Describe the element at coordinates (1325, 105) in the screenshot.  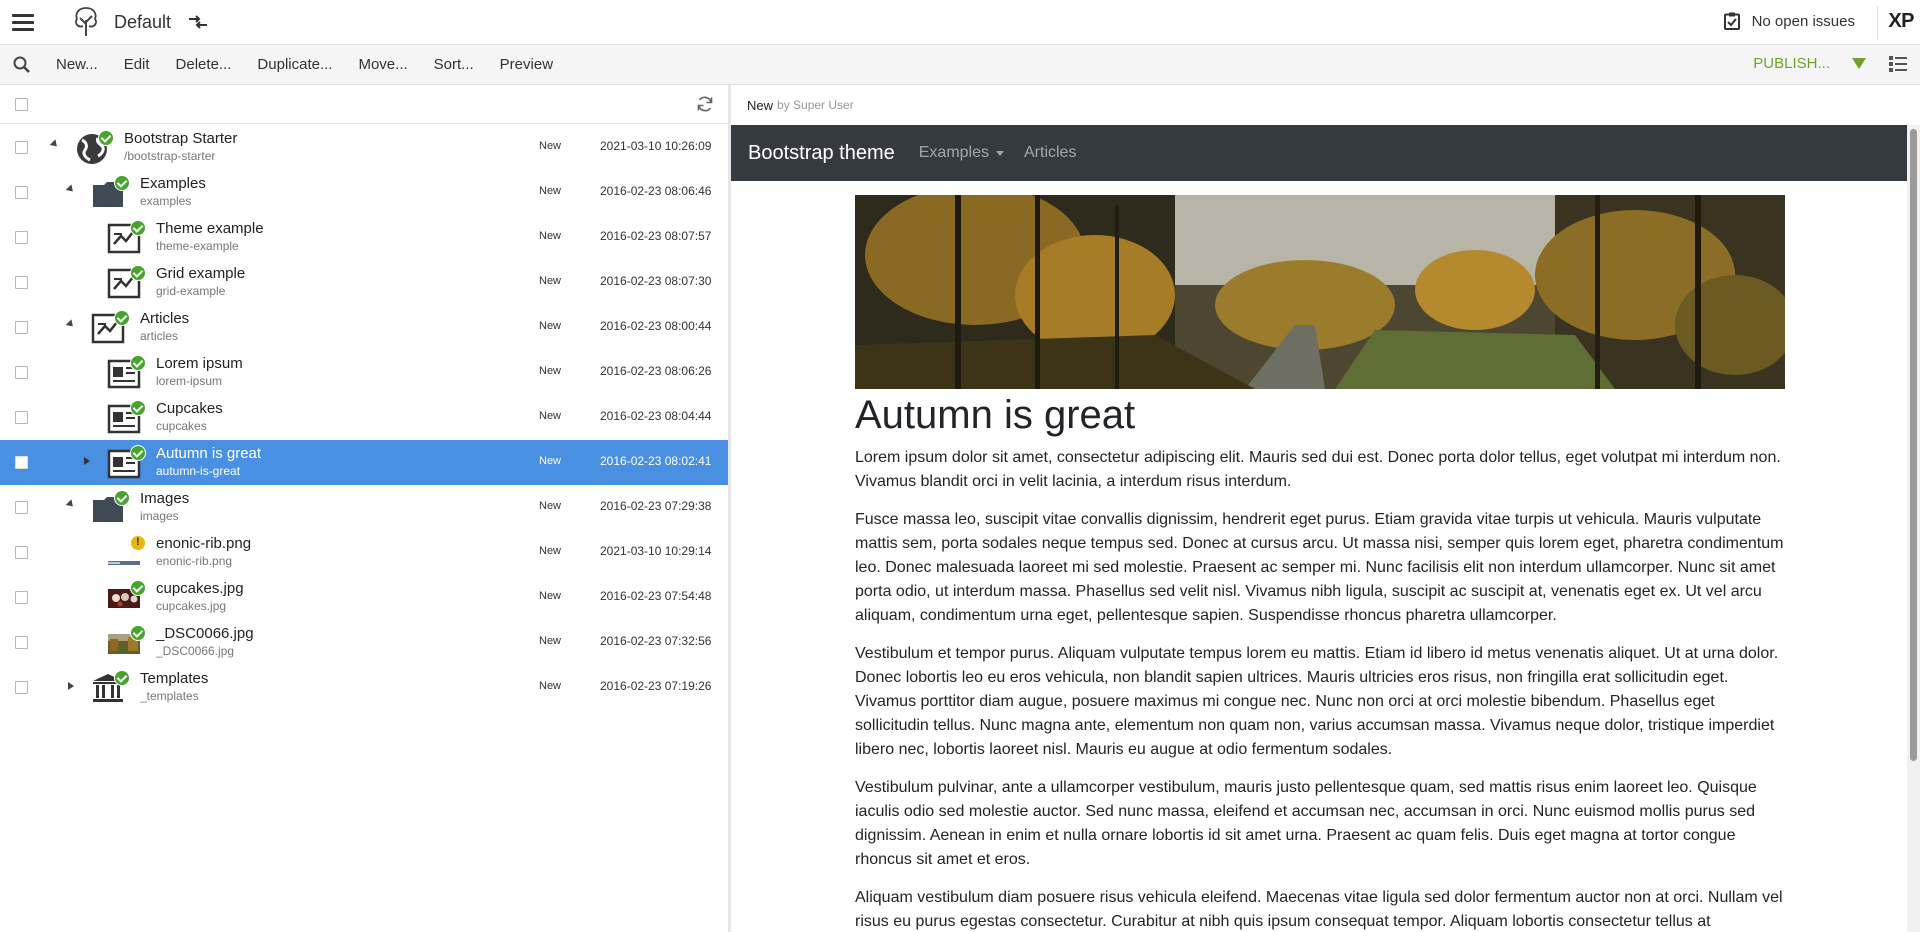
I see `preview-header: New by Super User` at that location.